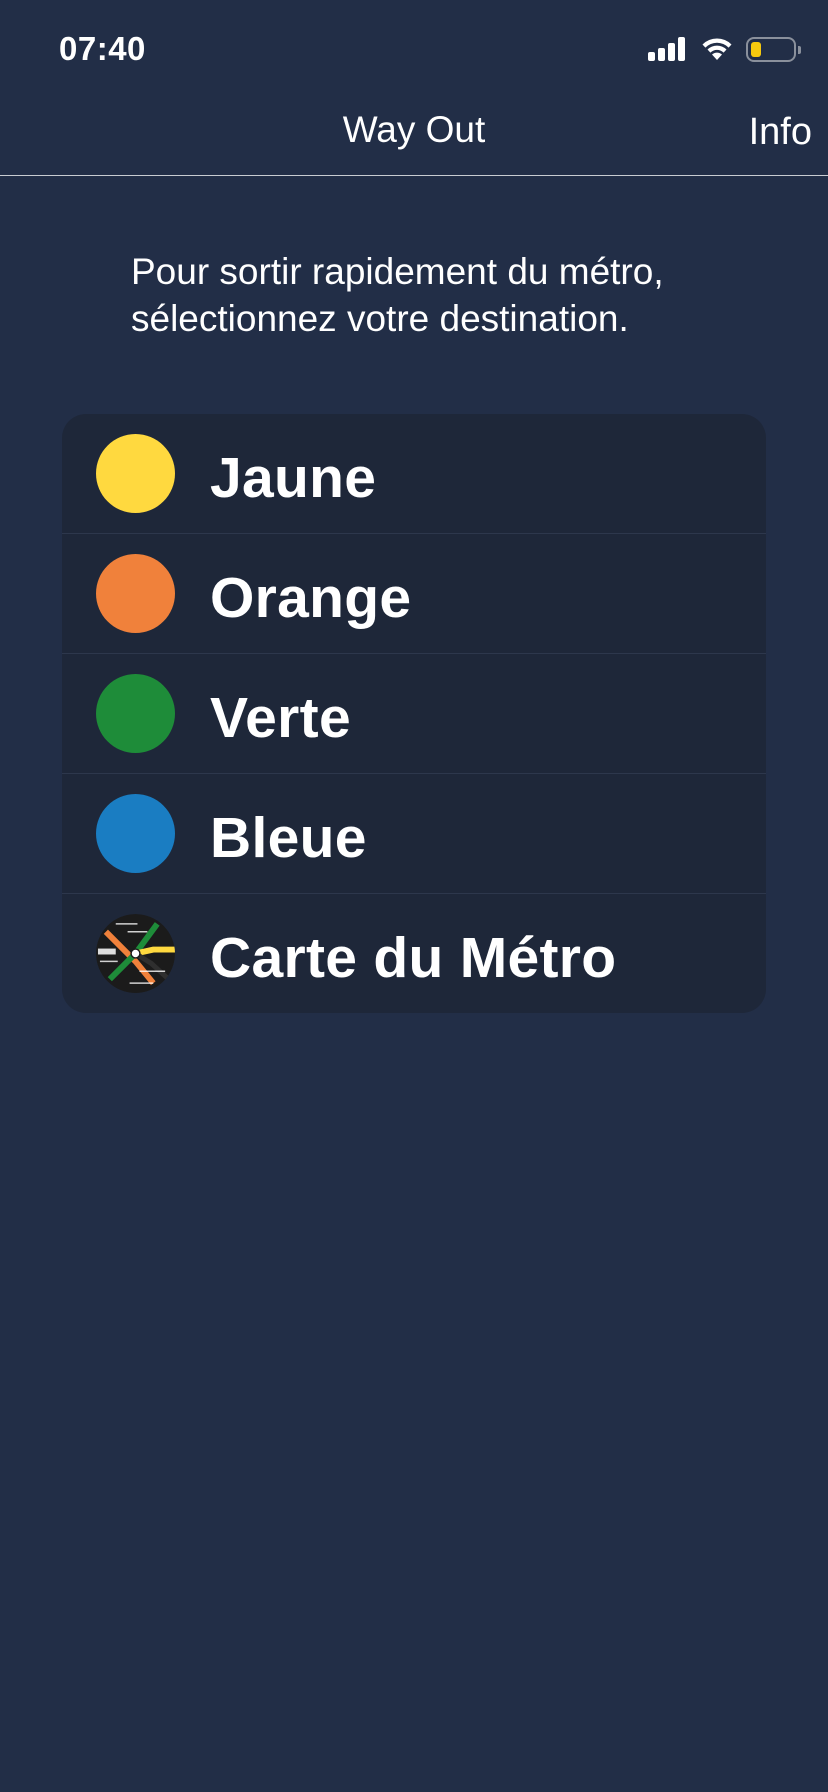  I want to click on battery-icon, so click(773, 49).